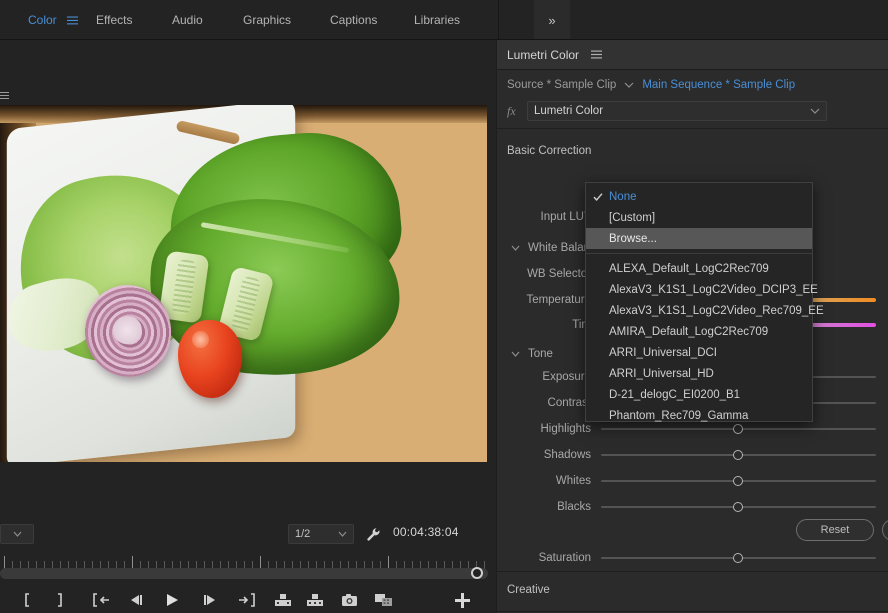 This screenshot has width=888, height=613. I want to click on step-forward-button, so click(209, 596).